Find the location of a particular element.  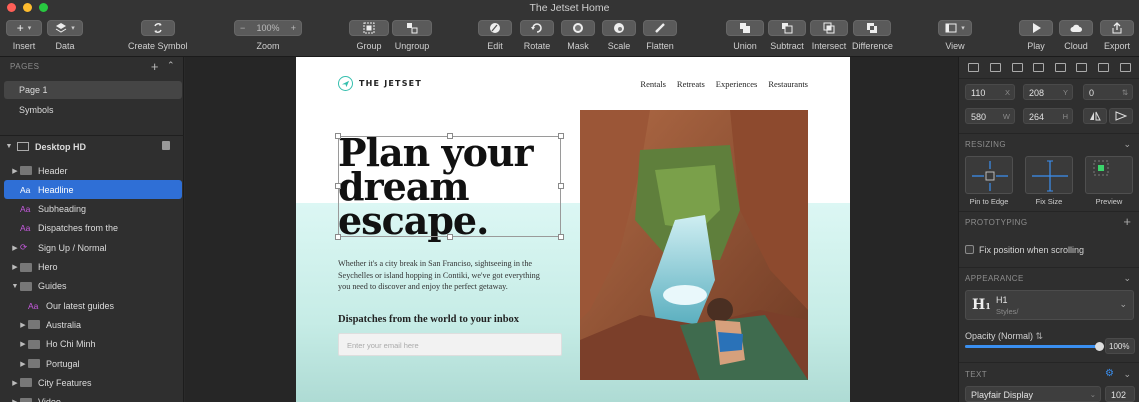

align-right-icon is located at coordinates (1060, 67).